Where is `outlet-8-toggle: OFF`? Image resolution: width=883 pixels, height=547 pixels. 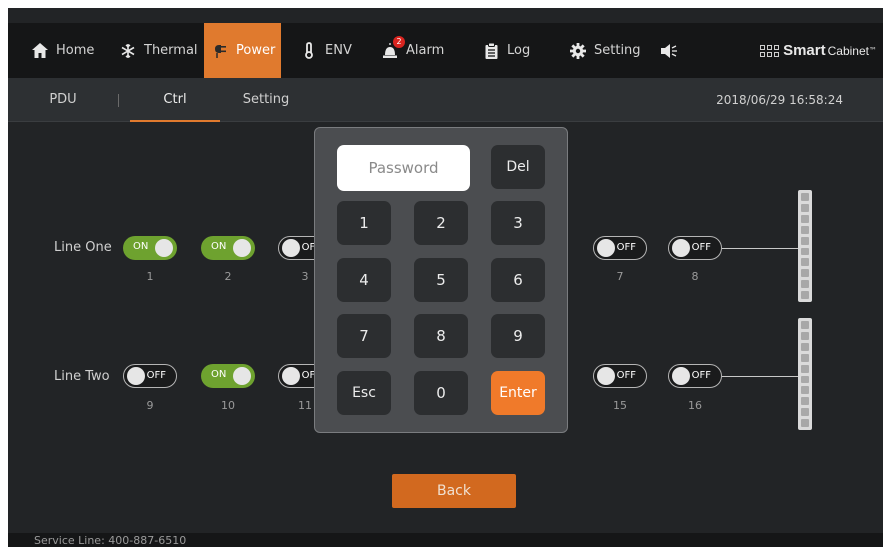
outlet-8-toggle: OFF is located at coordinates (695, 248).